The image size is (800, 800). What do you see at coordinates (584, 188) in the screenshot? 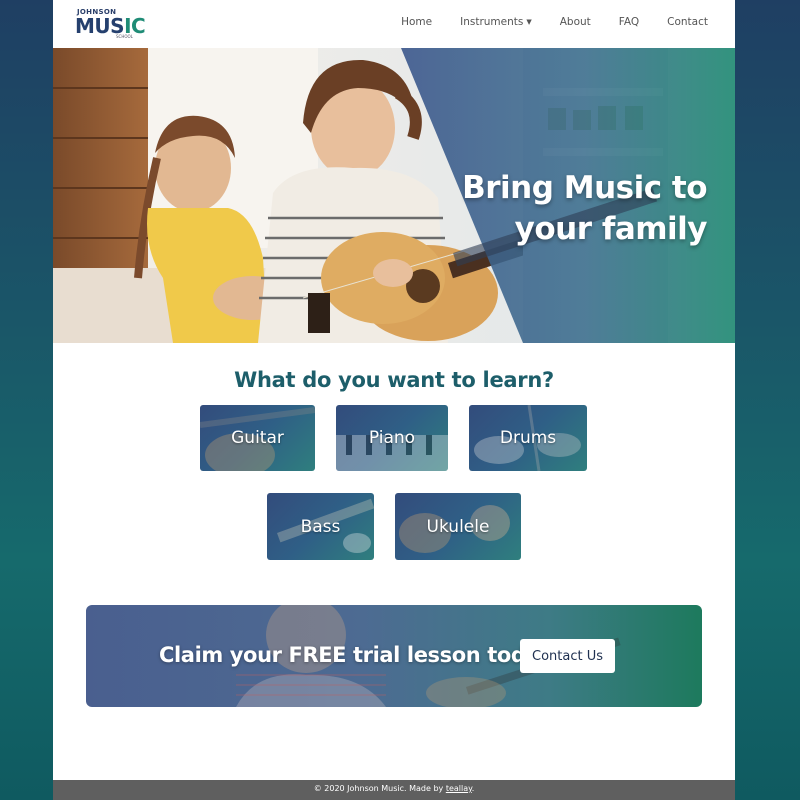
I see `hero-title-line1: Bring Music to` at bounding box center [584, 188].